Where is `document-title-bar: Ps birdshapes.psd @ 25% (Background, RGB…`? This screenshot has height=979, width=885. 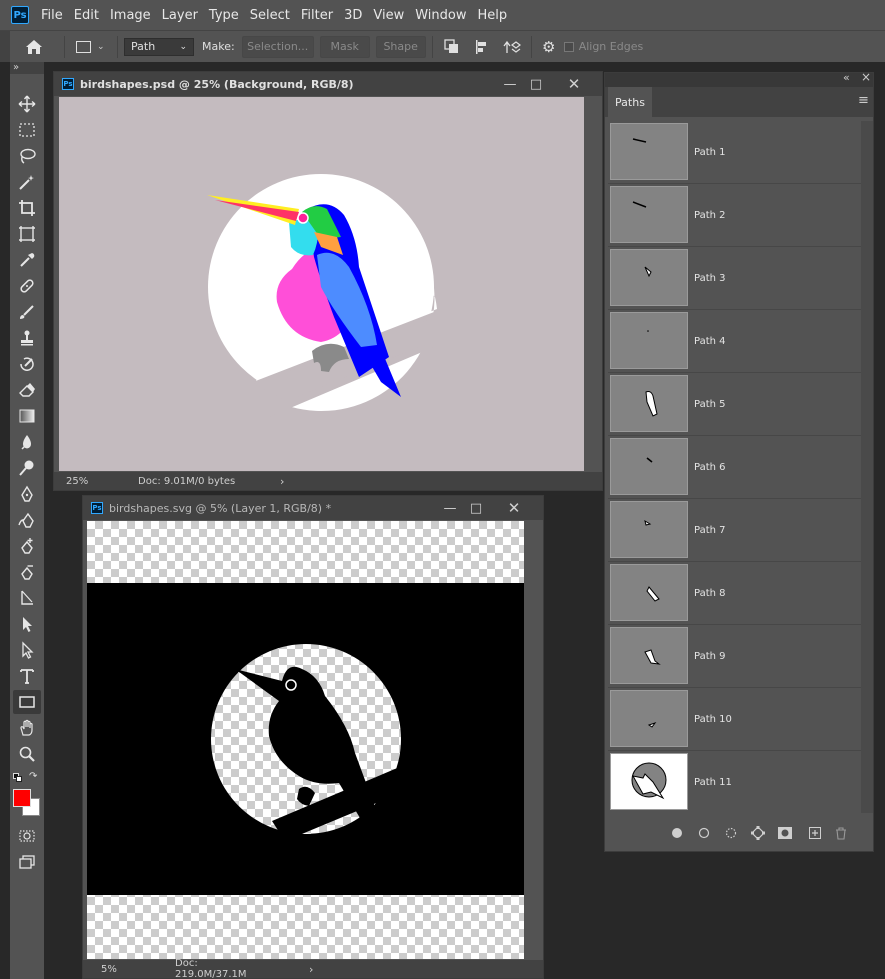 document-title-bar: Ps birdshapes.psd @ 25% (Background, RGB… is located at coordinates (328, 84).